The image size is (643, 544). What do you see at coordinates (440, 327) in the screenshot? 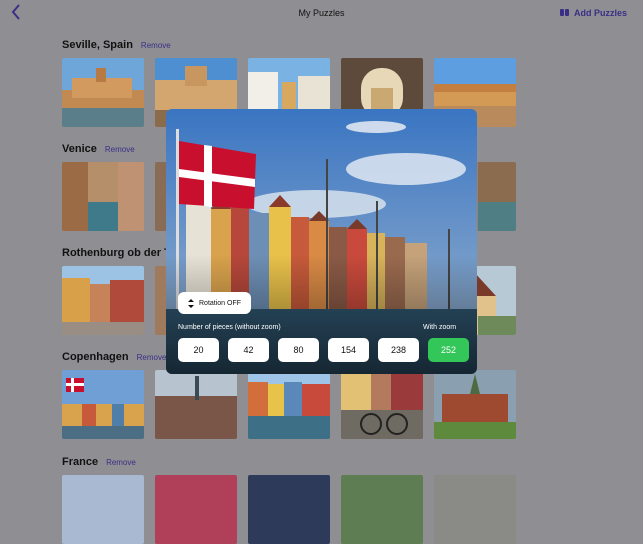
I see `zoom-label: With zoom` at bounding box center [440, 327].